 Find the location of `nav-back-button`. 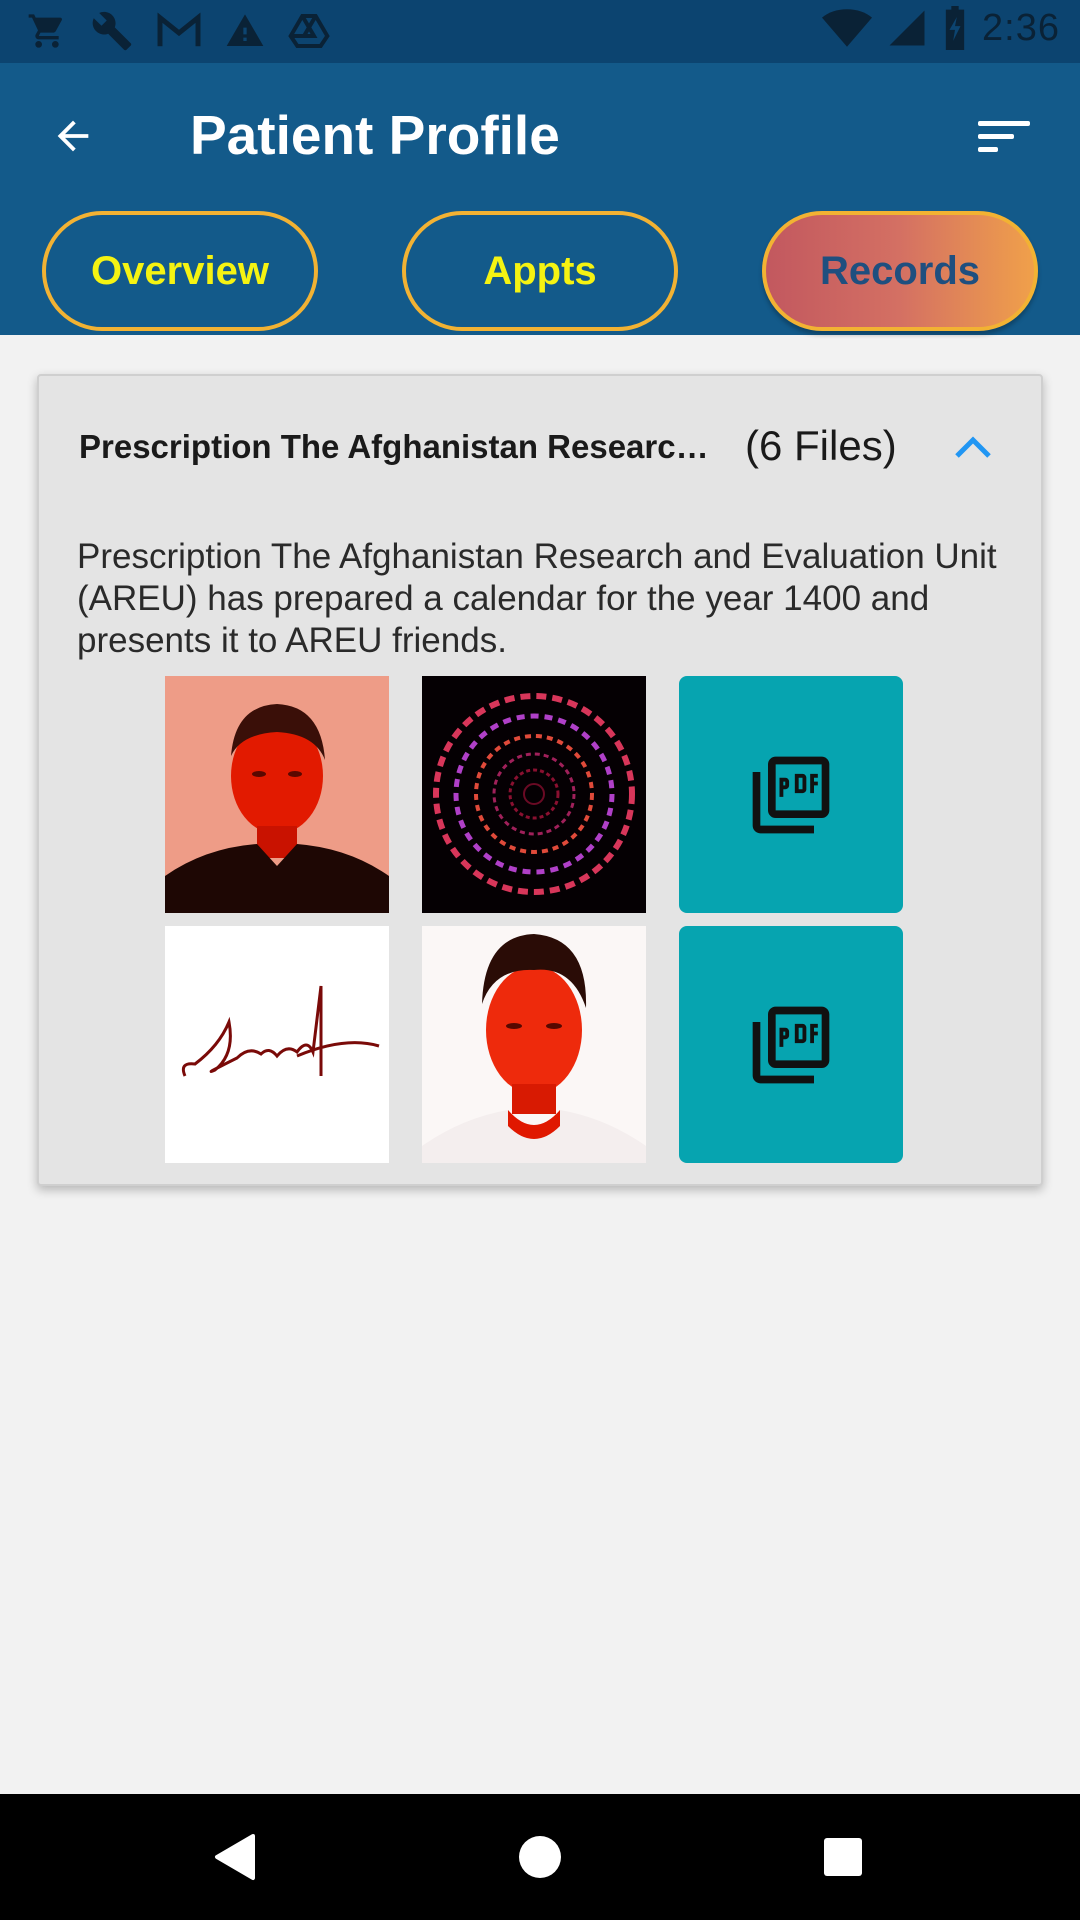

nav-back-button is located at coordinates (235, 1859).